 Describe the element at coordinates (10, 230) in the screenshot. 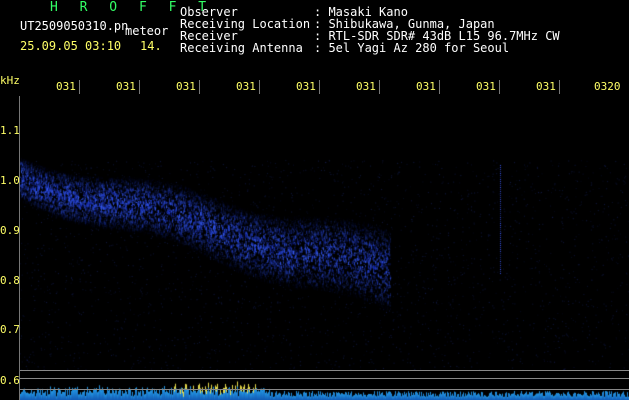

I see `y-tick-label: 0.9` at that location.